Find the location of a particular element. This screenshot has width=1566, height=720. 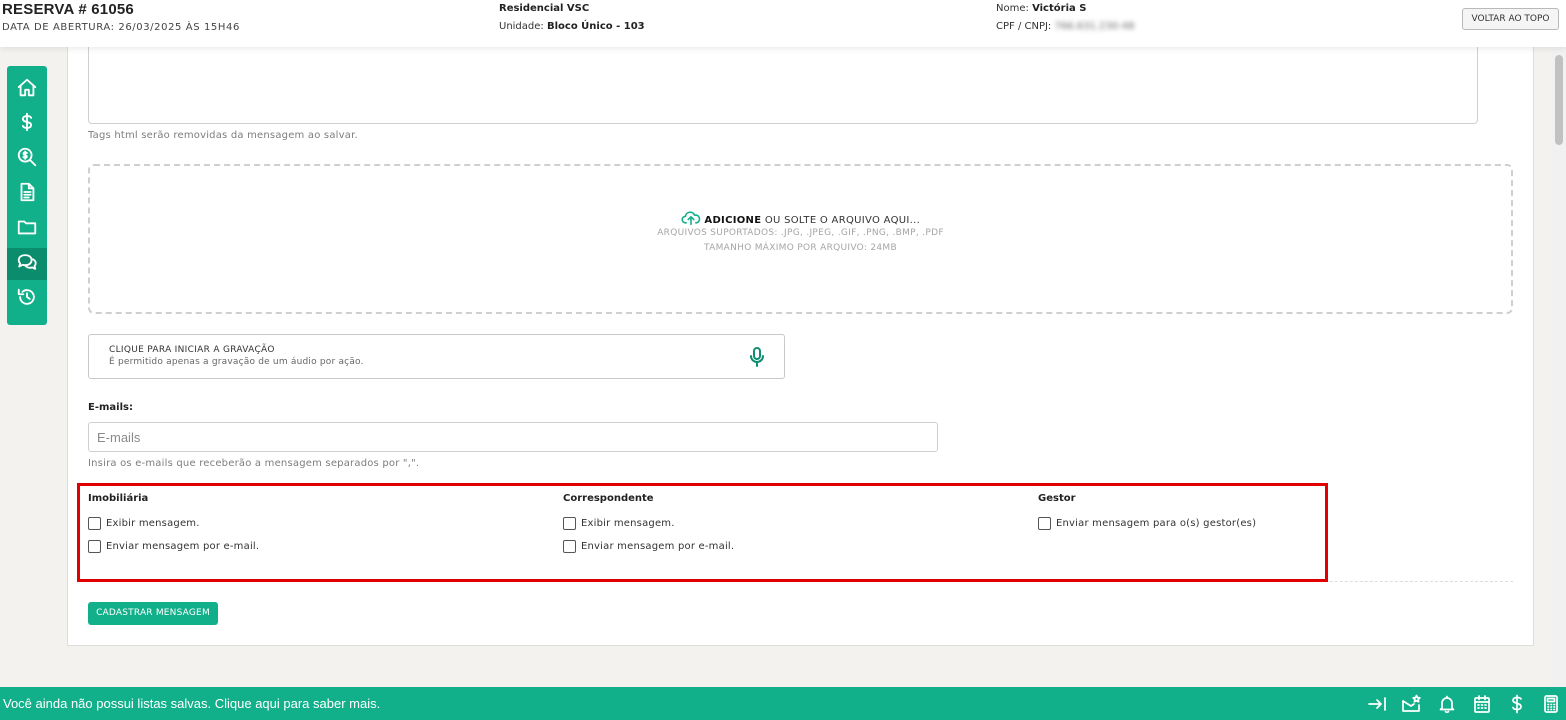

opening-date: DATA DE ABERTURA: 26/03/2025 ÀS 15H46 is located at coordinates (121, 27).